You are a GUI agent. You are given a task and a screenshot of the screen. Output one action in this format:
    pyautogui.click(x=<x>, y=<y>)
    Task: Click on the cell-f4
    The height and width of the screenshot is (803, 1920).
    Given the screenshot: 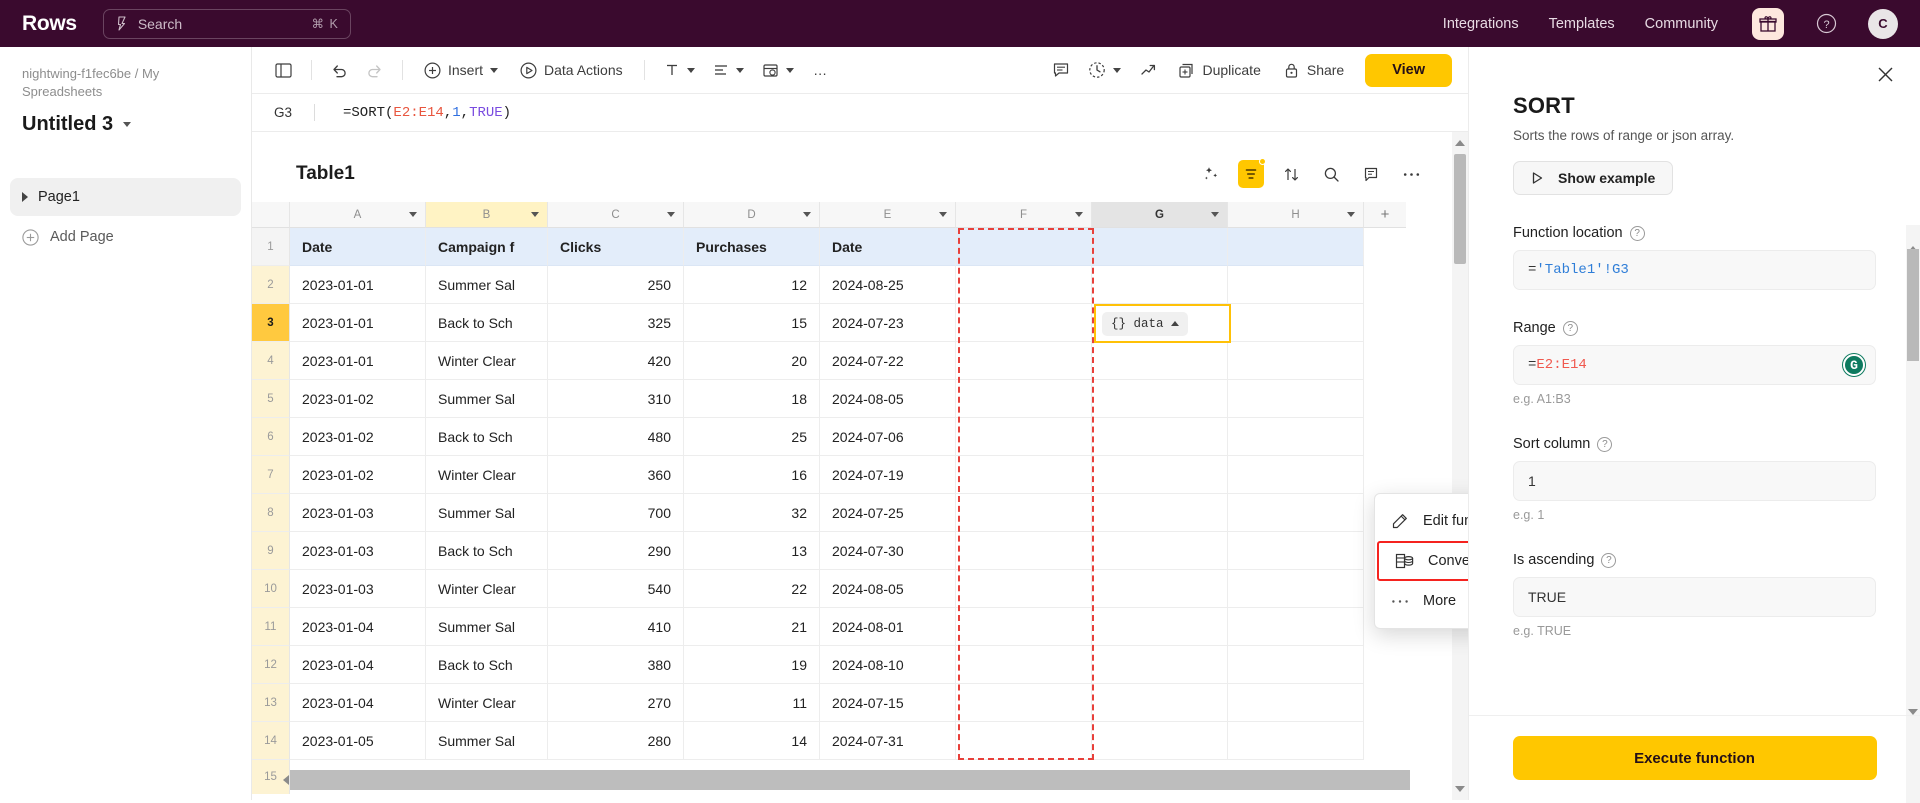 What is the action you would take?
    pyautogui.click(x=1024, y=361)
    